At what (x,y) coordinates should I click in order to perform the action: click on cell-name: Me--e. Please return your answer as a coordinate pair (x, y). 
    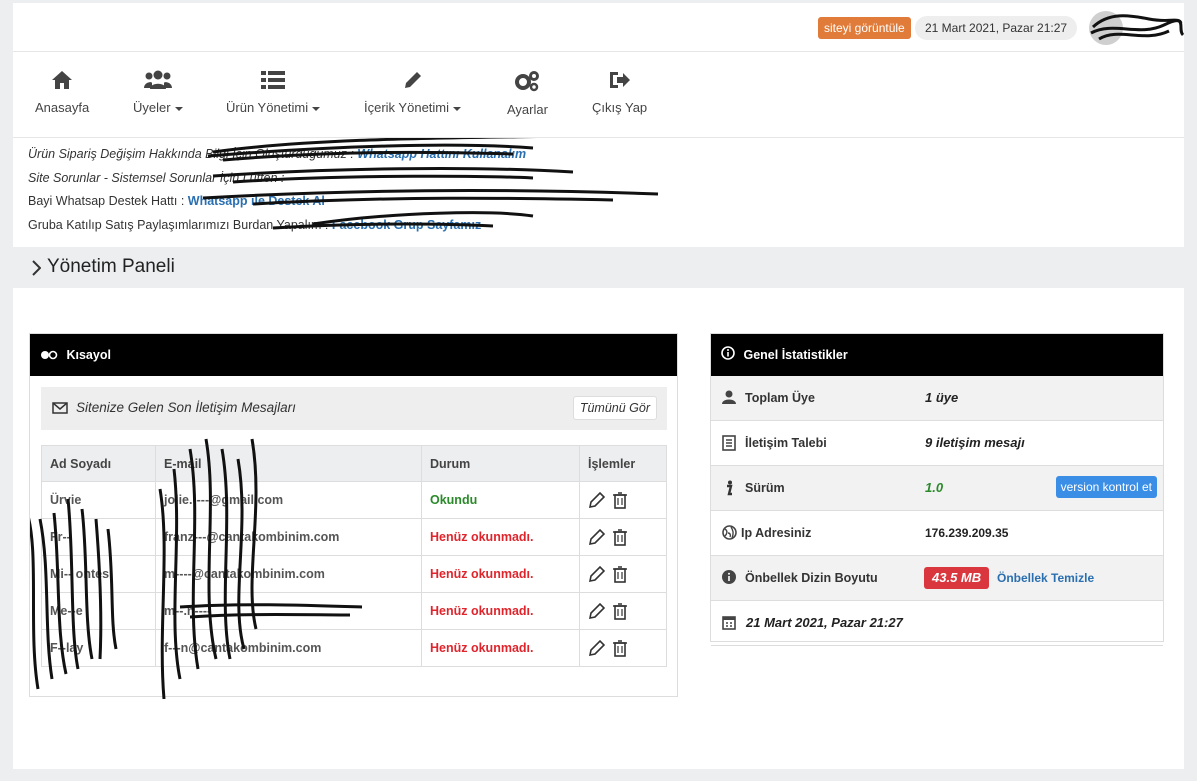
    Looking at the image, I should click on (98, 611).